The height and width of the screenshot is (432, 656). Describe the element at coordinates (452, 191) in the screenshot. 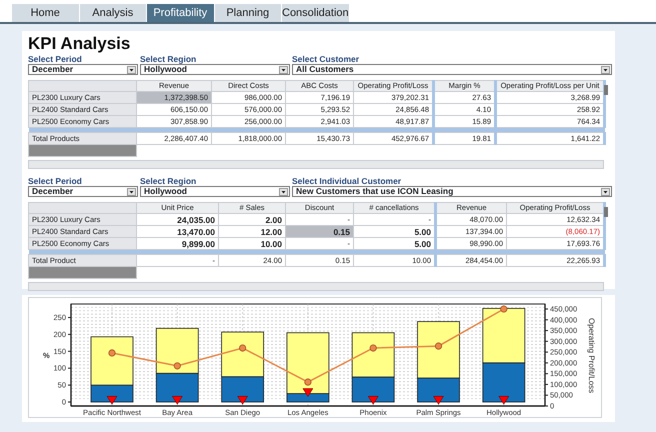

I see `dropdown: New Customers that use ICON Leasing` at that location.